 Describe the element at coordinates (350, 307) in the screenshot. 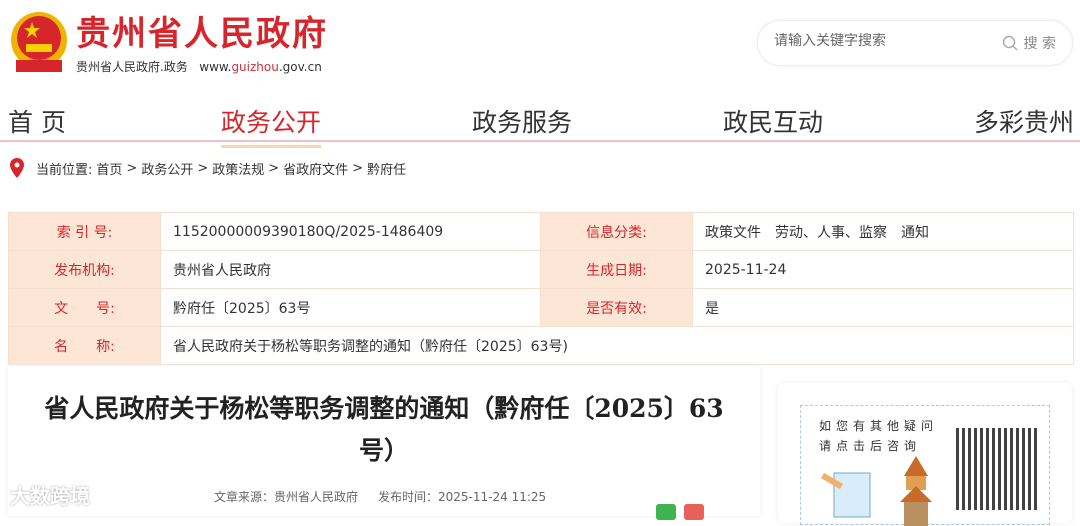

I see `docno-value: 黔府任〔2025〕63号` at that location.